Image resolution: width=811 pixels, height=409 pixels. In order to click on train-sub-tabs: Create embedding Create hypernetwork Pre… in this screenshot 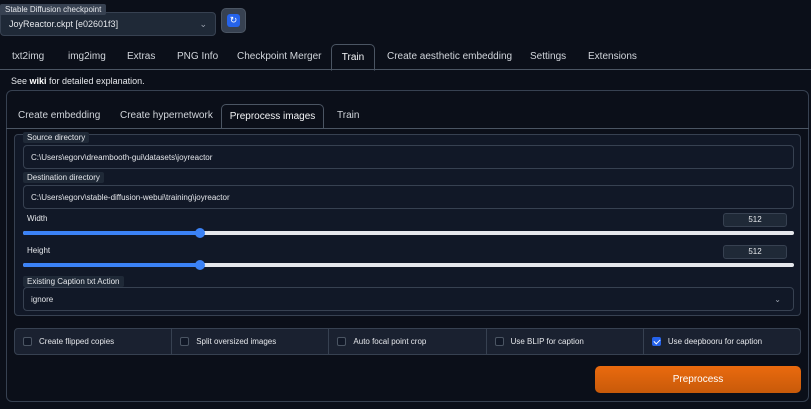, I will do `click(407, 116)`.